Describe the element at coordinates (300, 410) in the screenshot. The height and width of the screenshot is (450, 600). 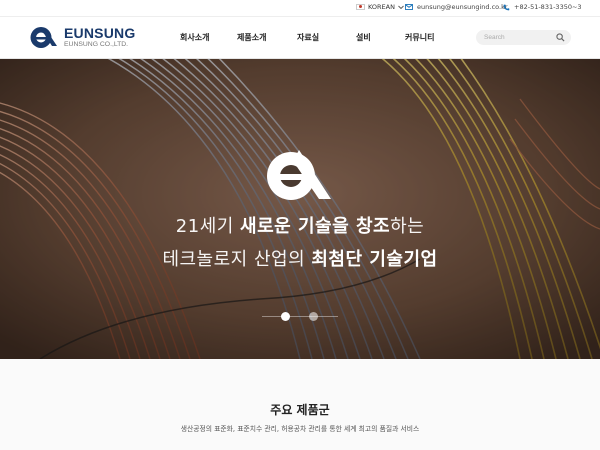
I see `section-title: 주요 제품군` at that location.